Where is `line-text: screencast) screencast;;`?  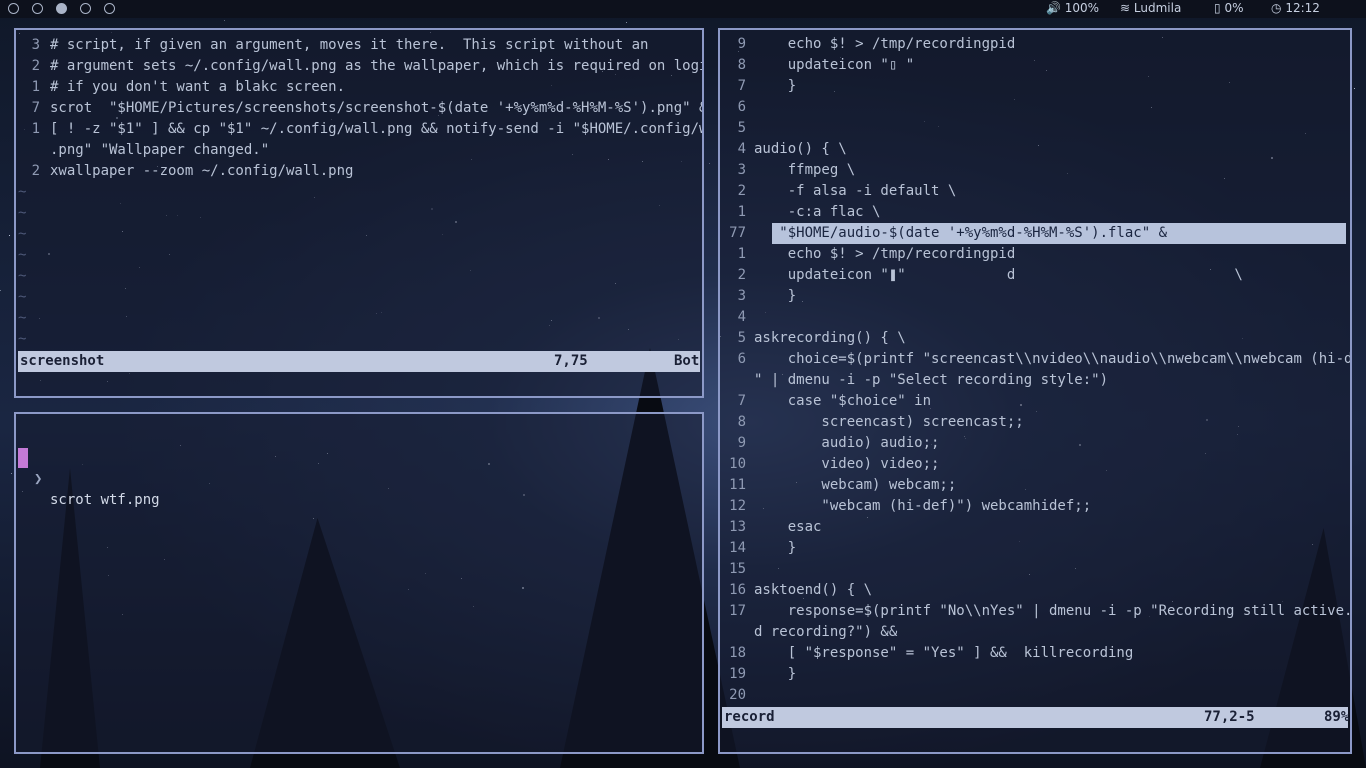
line-text: screencast) screencast;; is located at coordinates (889, 422).